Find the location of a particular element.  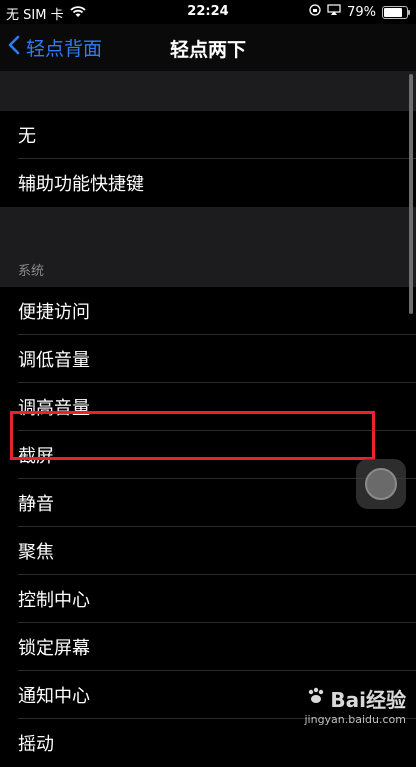

page-title: 轻点两下 is located at coordinates (207, 50).